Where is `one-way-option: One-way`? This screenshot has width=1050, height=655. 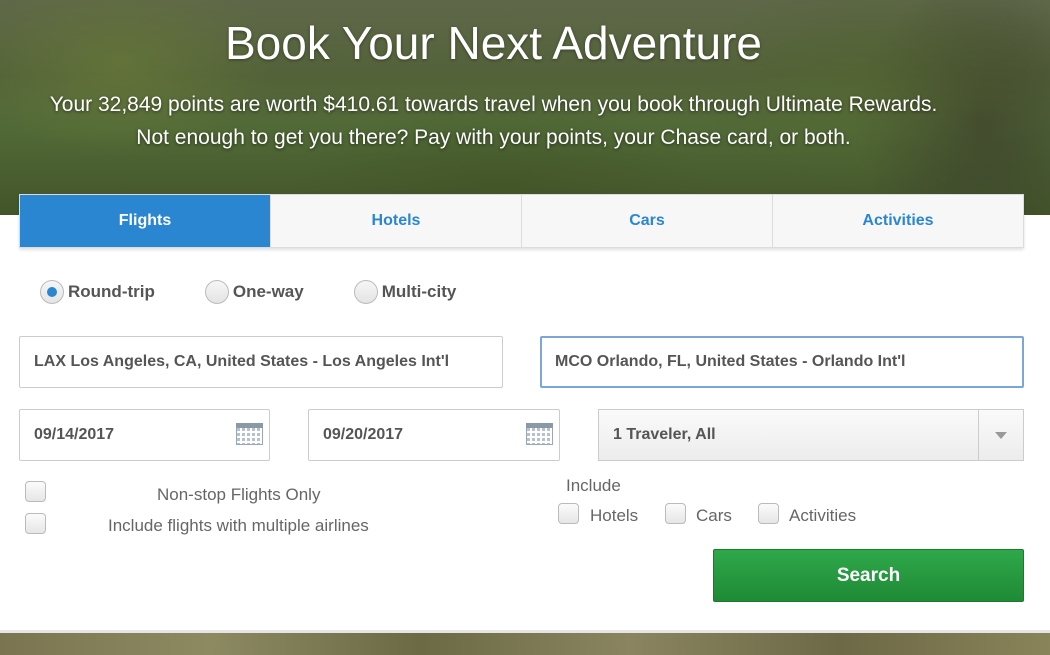
one-way-option: One-way is located at coordinates (254, 292).